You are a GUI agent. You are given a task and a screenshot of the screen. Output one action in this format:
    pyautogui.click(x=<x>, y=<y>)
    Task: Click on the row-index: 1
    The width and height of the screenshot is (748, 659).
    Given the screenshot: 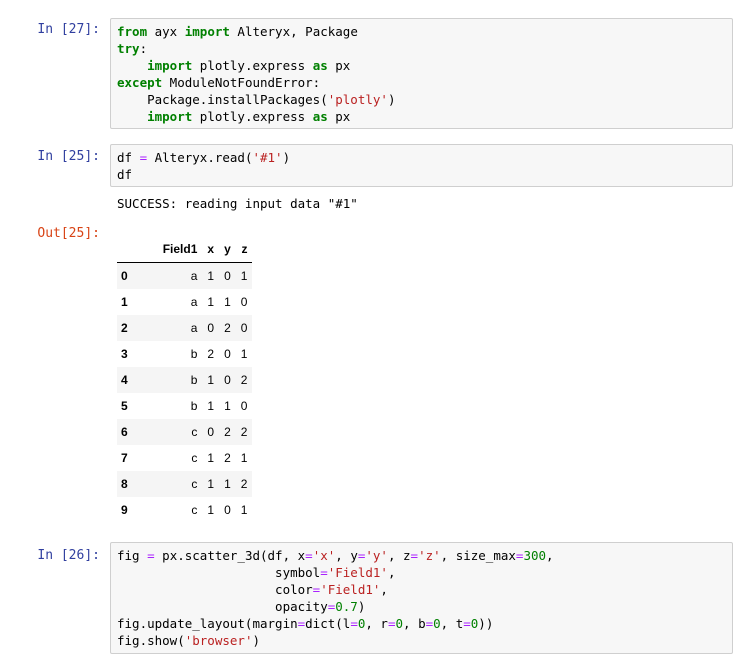 What is the action you would take?
    pyautogui.click(x=124, y=302)
    